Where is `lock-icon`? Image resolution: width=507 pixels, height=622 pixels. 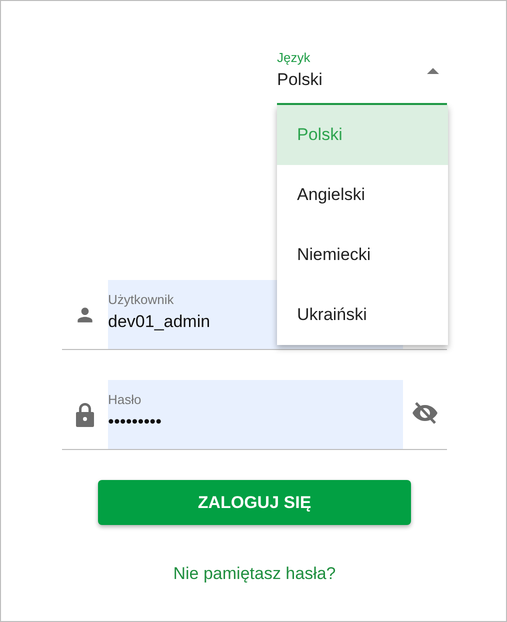 lock-icon is located at coordinates (85, 415).